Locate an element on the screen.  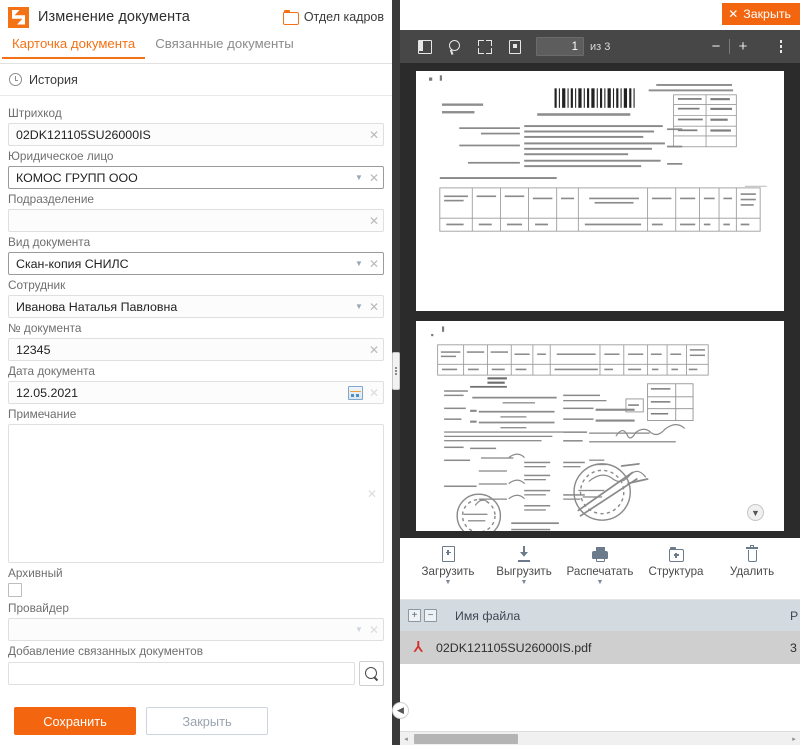
field-barcode: Штрихкод 02DK121105SU26000IS ✕ is located at coordinates (196, 126).